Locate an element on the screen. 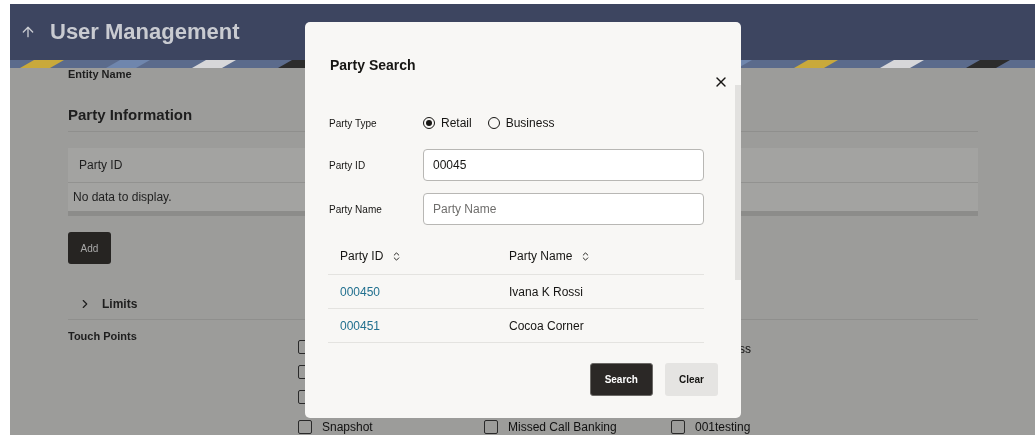  radio-option: Business is located at coordinates (521, 123).